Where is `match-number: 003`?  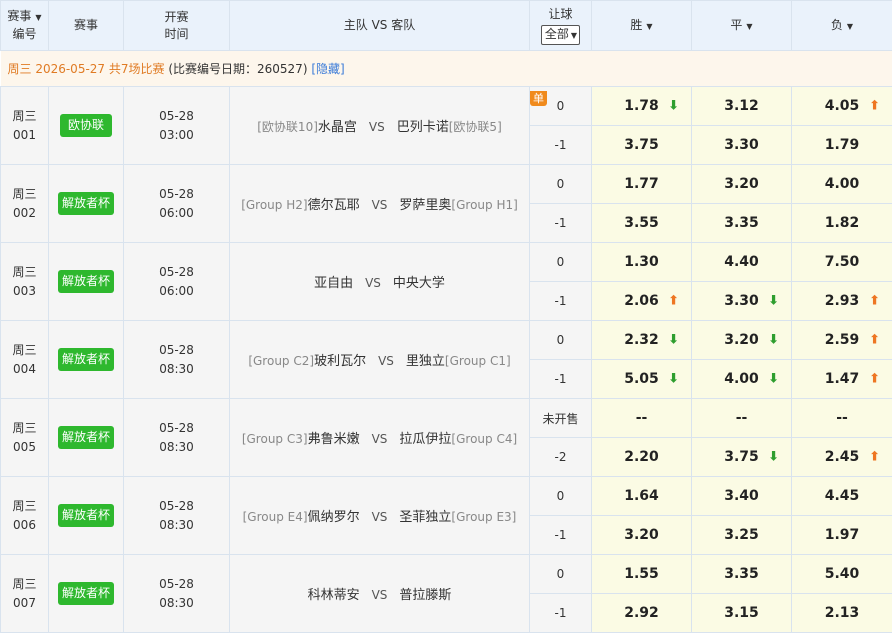
match-number: 003 is located at coordinates (24, 290).